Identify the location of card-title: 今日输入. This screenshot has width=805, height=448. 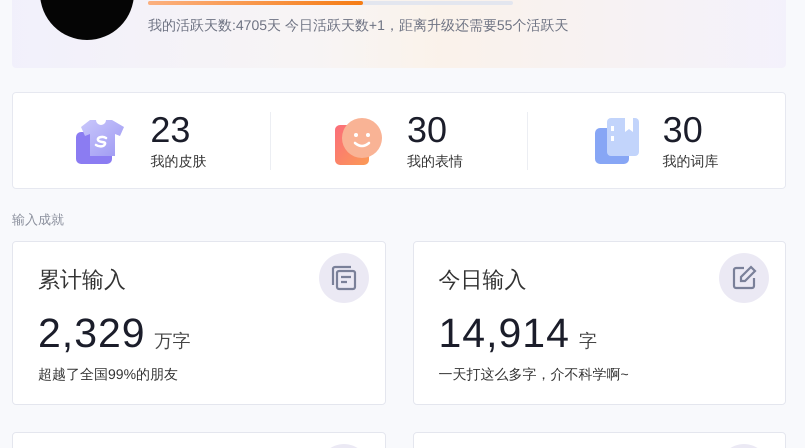
(482, 280).